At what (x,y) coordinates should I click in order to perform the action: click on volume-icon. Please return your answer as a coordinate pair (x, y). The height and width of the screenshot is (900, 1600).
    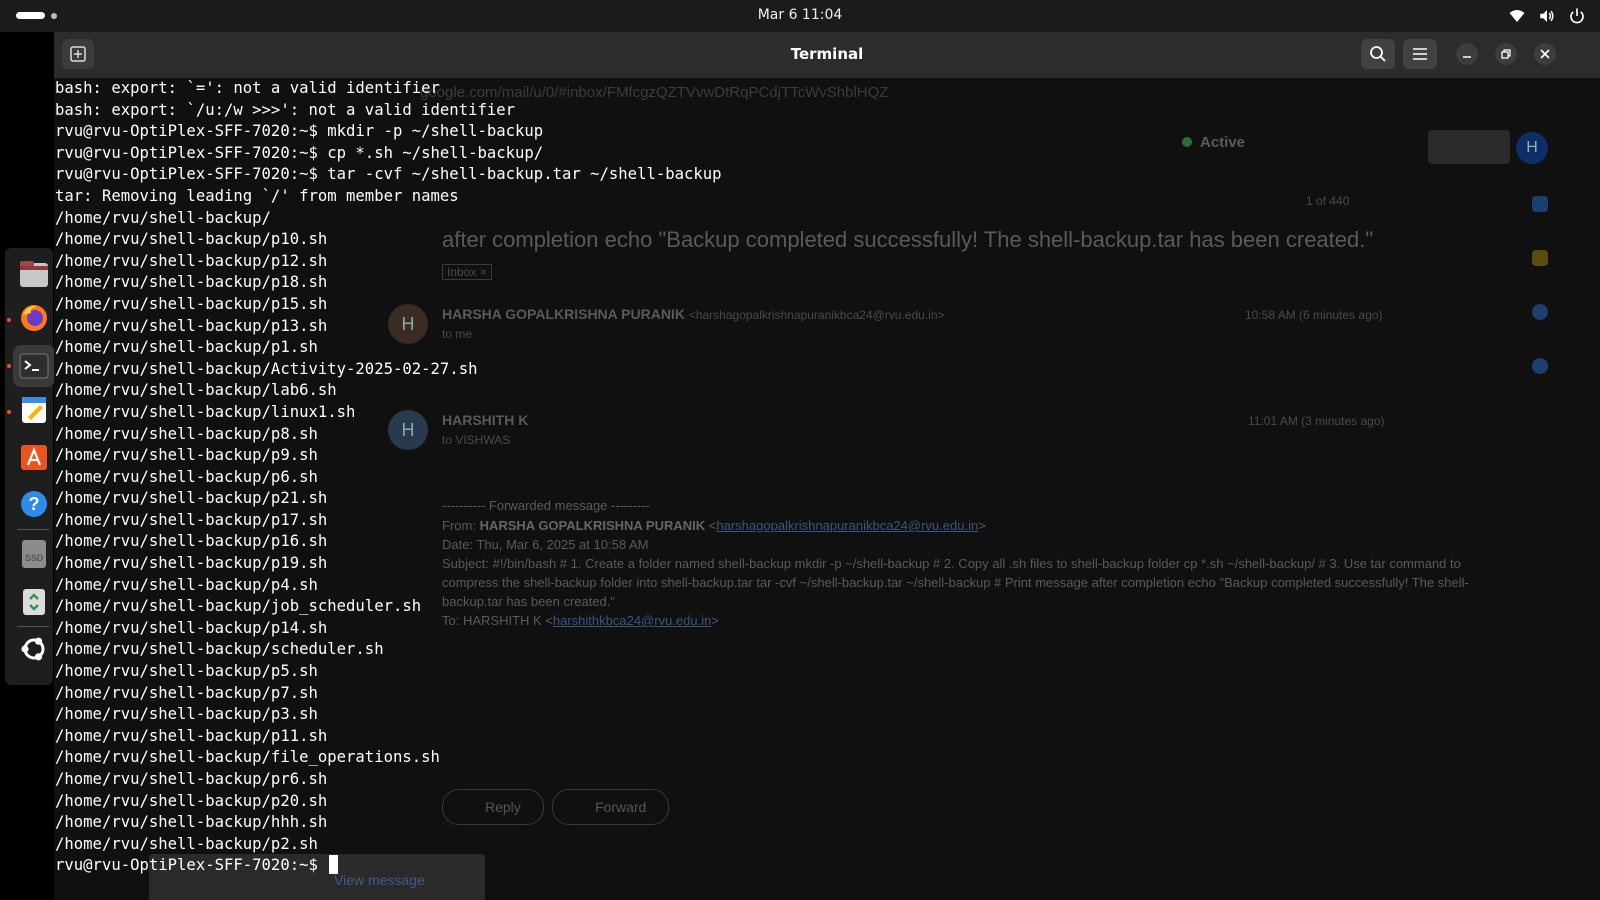
    Looking at the image, I should click on (1547, 16).